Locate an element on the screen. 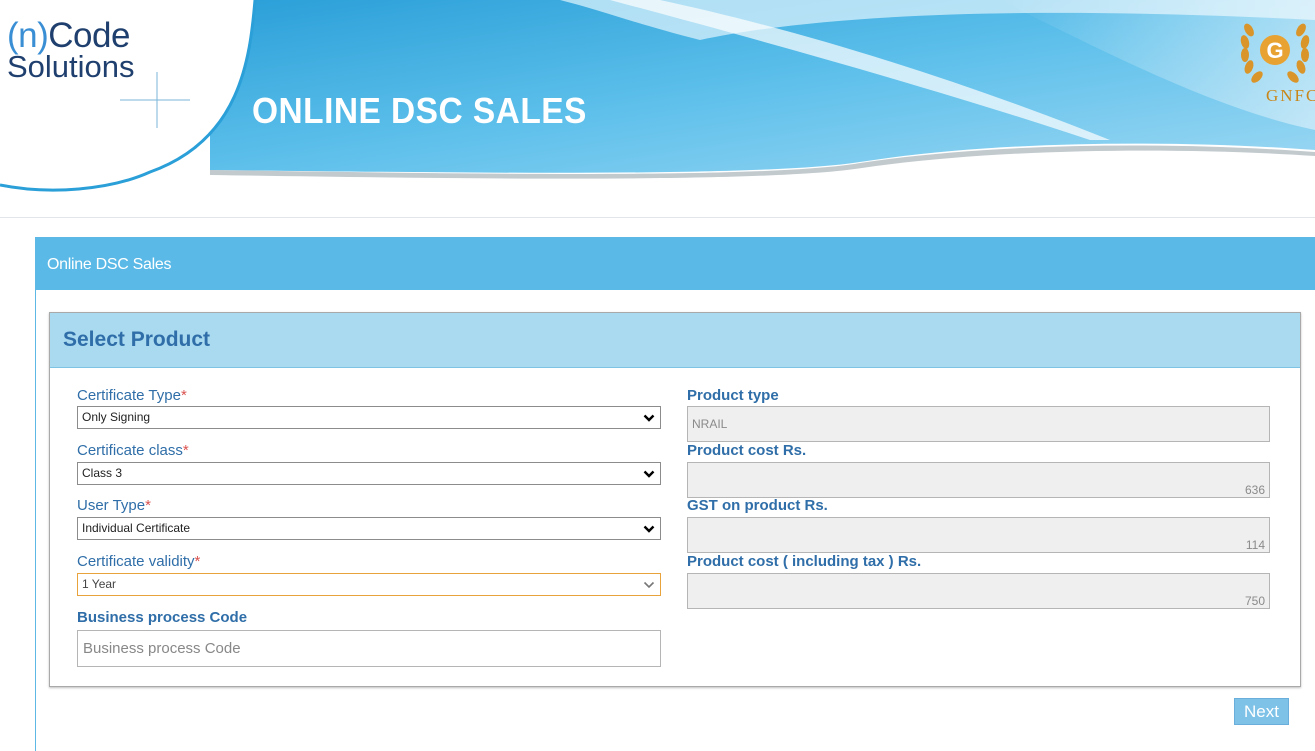 This screenshot has width=1315, height=751. certificate-class-value: Class 3 is located at coordinates (102, 473).